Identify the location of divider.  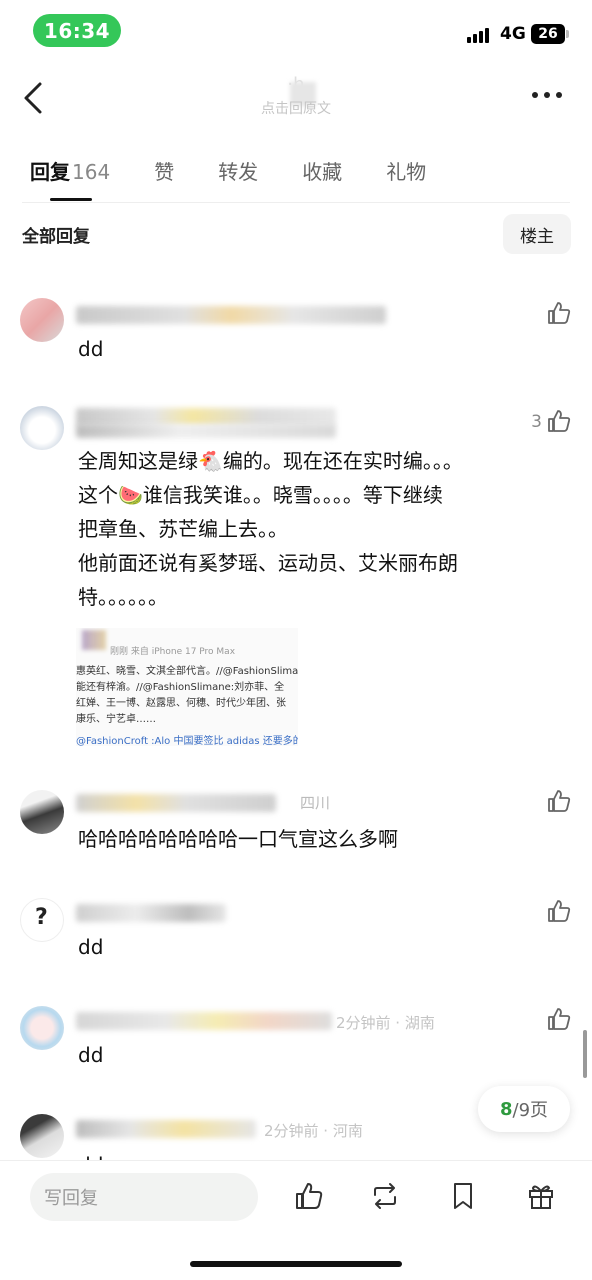
(296, 202).